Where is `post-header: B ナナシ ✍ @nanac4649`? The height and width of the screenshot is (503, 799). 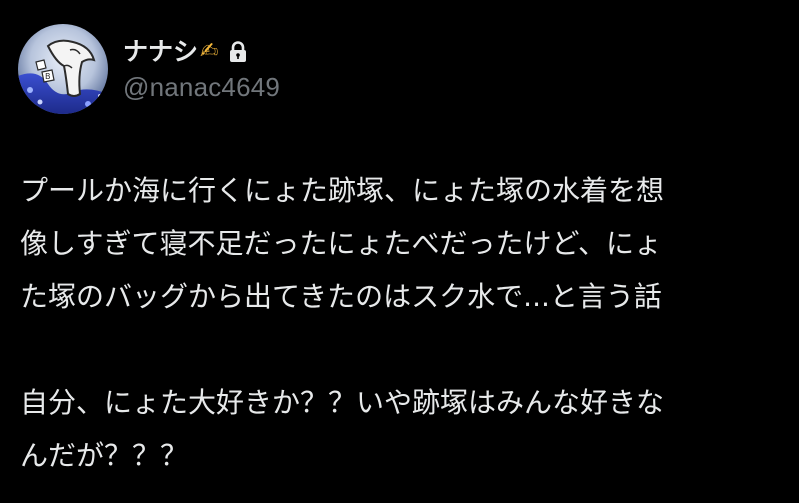
post-header: B ナナシ ✍ @nanac4649 is located at coordinates (149, 69).